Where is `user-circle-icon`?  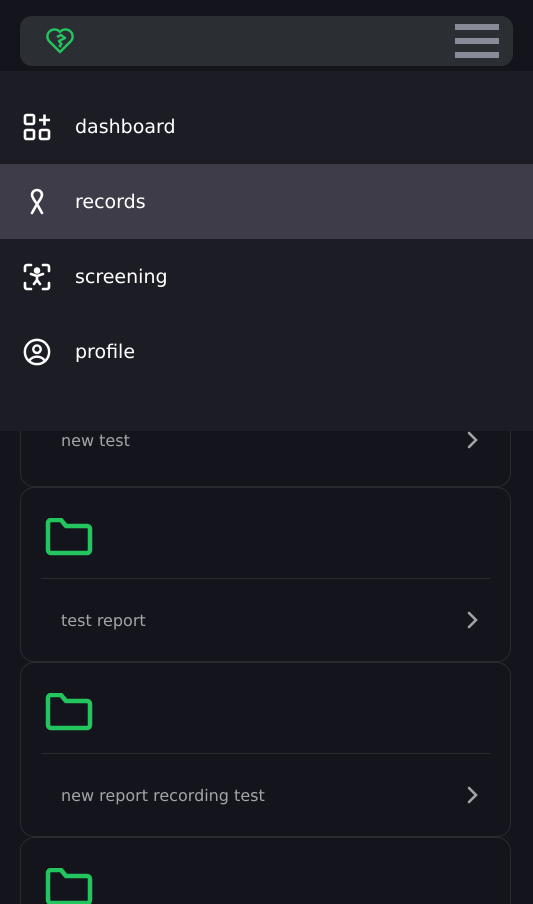 user-circle-icon is located at coordinates (37, 351).